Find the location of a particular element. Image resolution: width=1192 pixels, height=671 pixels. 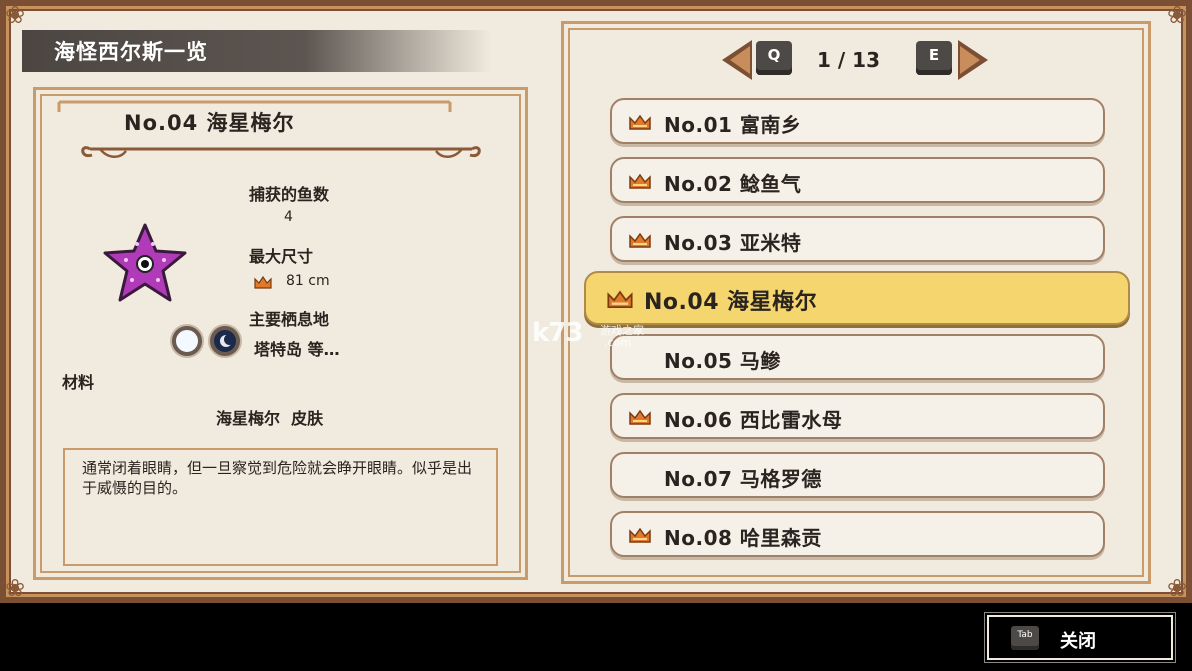

list-item: No.02 鲶鱼气 is located at coordinates (857, 180).